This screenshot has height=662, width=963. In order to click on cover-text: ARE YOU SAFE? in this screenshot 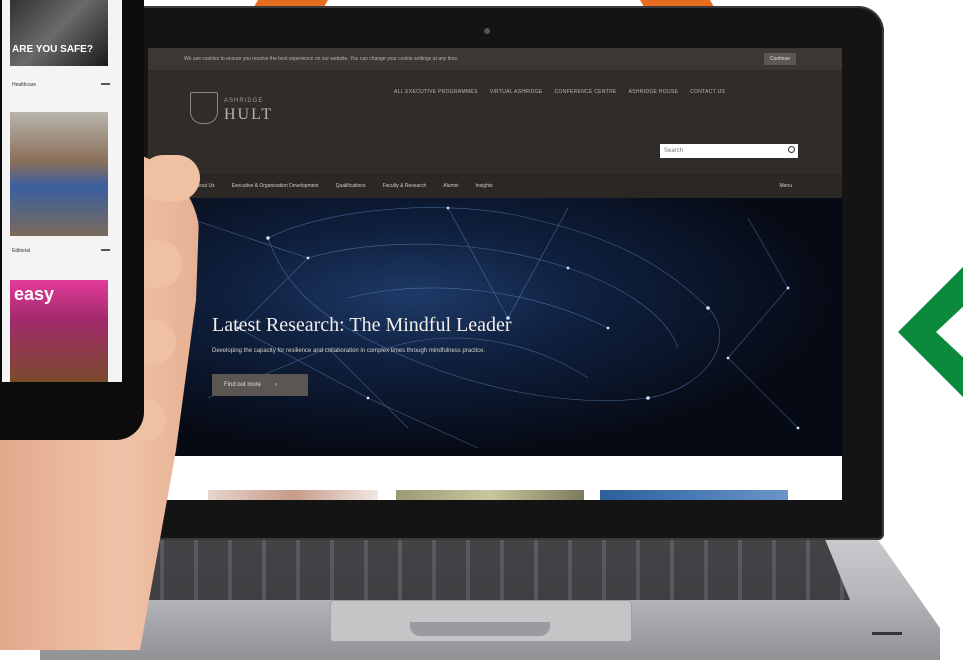, I will do `click(52, 49)`.